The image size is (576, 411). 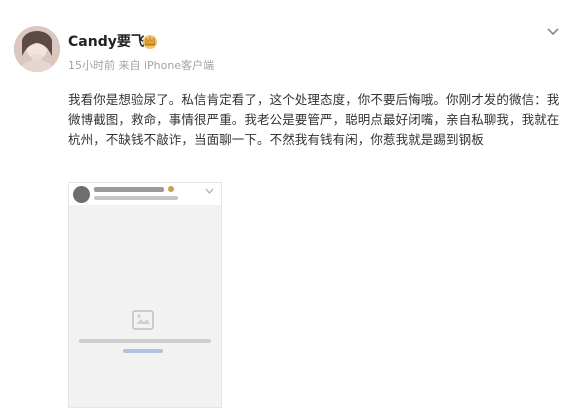 I want to click on screenshot-name-line, so click(x=129, y=189).